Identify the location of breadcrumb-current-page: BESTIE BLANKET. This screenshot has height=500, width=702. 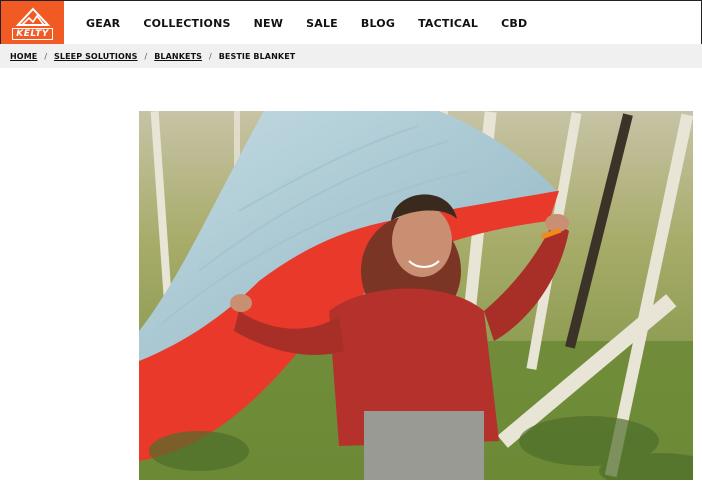
(257, 56).